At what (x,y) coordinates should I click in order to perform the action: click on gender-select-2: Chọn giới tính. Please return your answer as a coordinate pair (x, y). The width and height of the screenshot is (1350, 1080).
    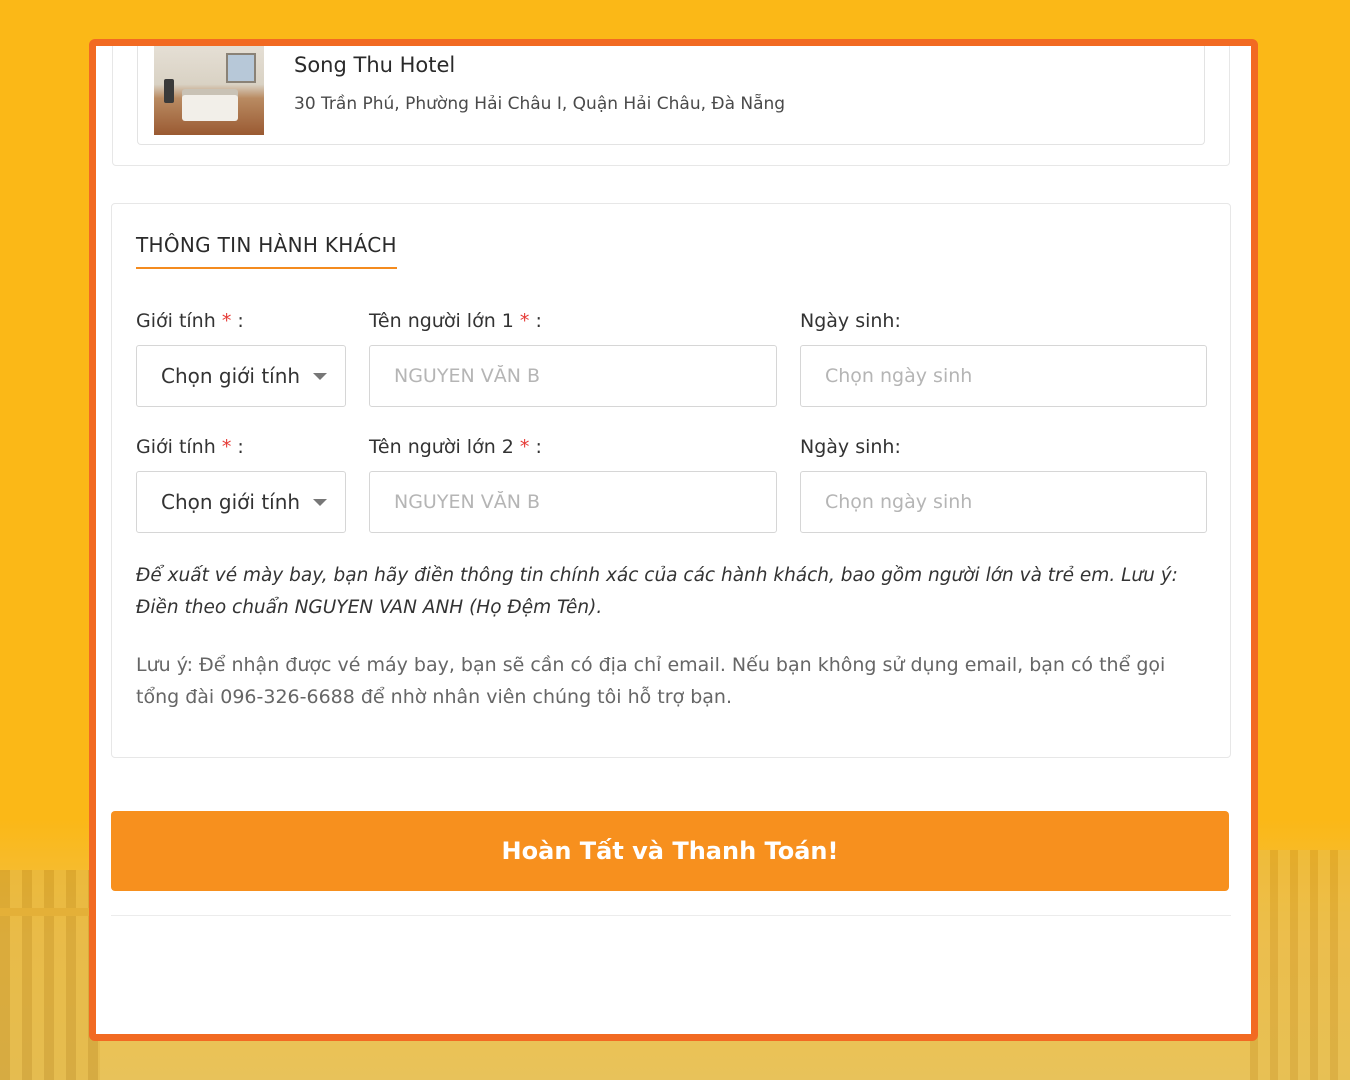
    Looking at the image, I should click on (241, 502).